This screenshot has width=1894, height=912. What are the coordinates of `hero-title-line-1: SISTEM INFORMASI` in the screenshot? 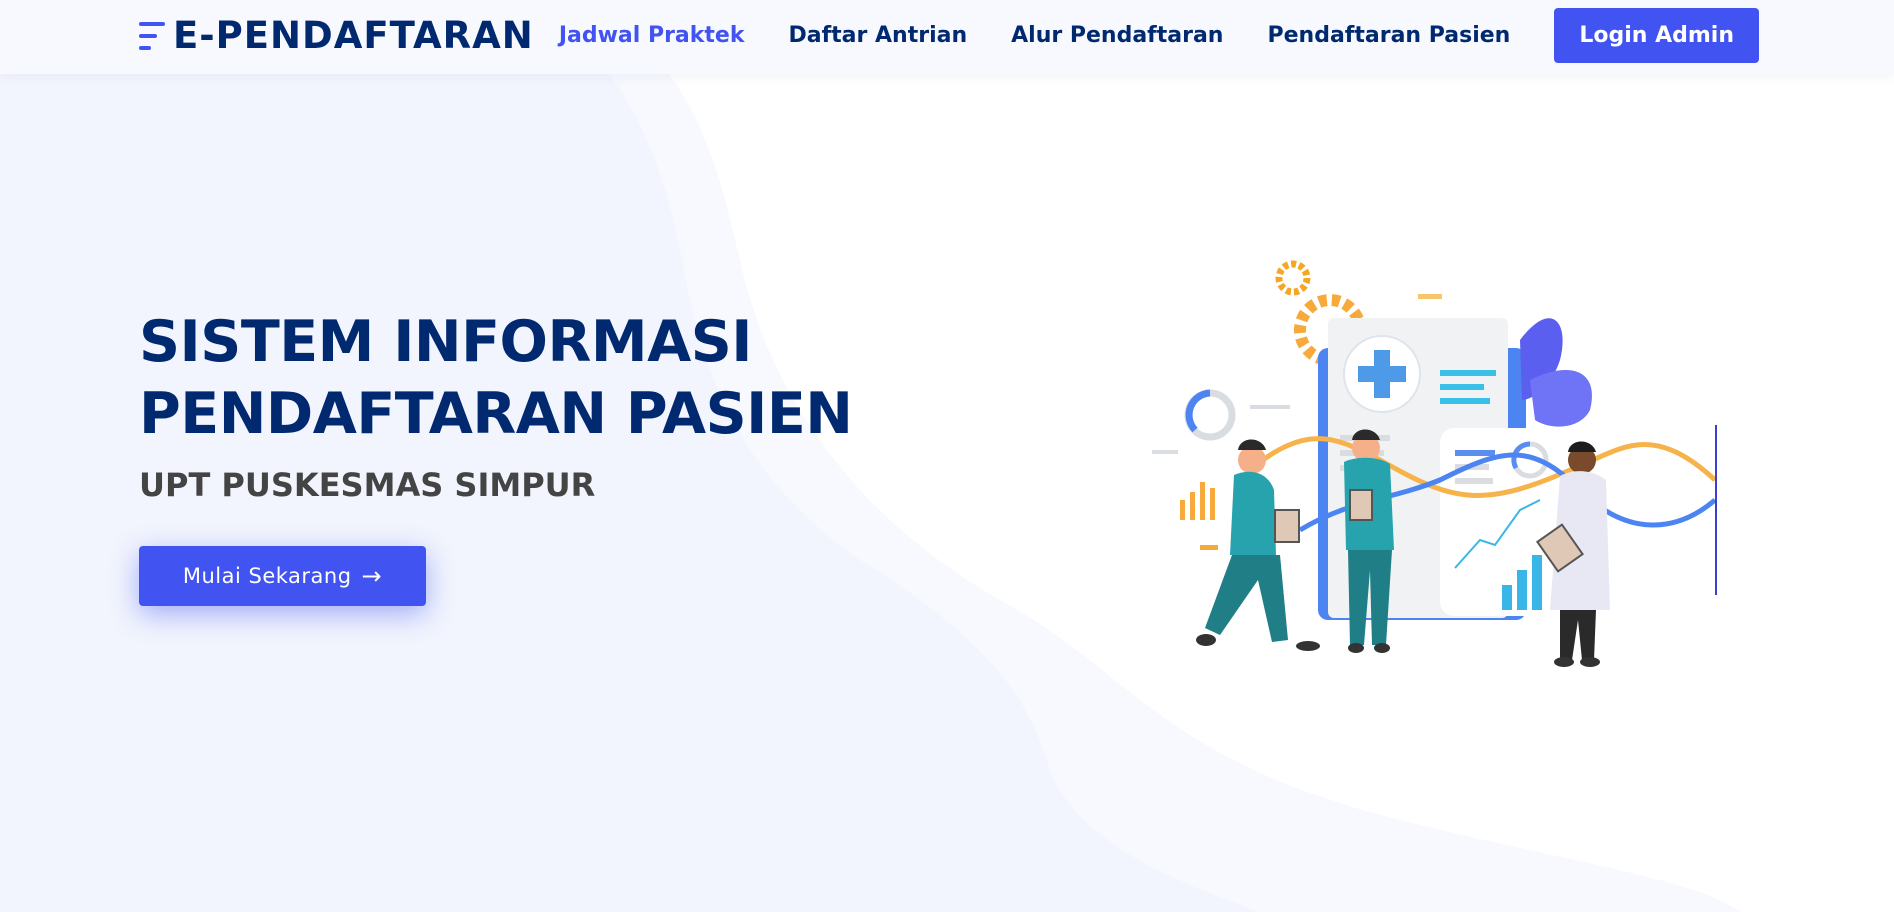 It's located at (446, 342).